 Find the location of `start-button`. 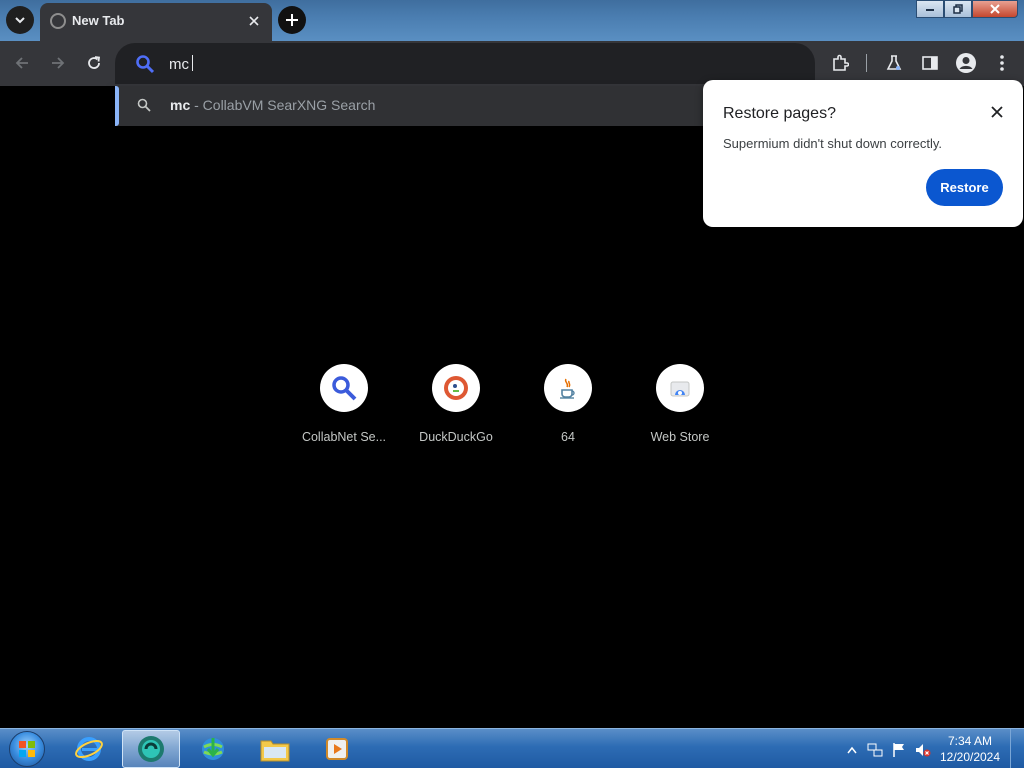

start-button is located at coordinates (27, 749).